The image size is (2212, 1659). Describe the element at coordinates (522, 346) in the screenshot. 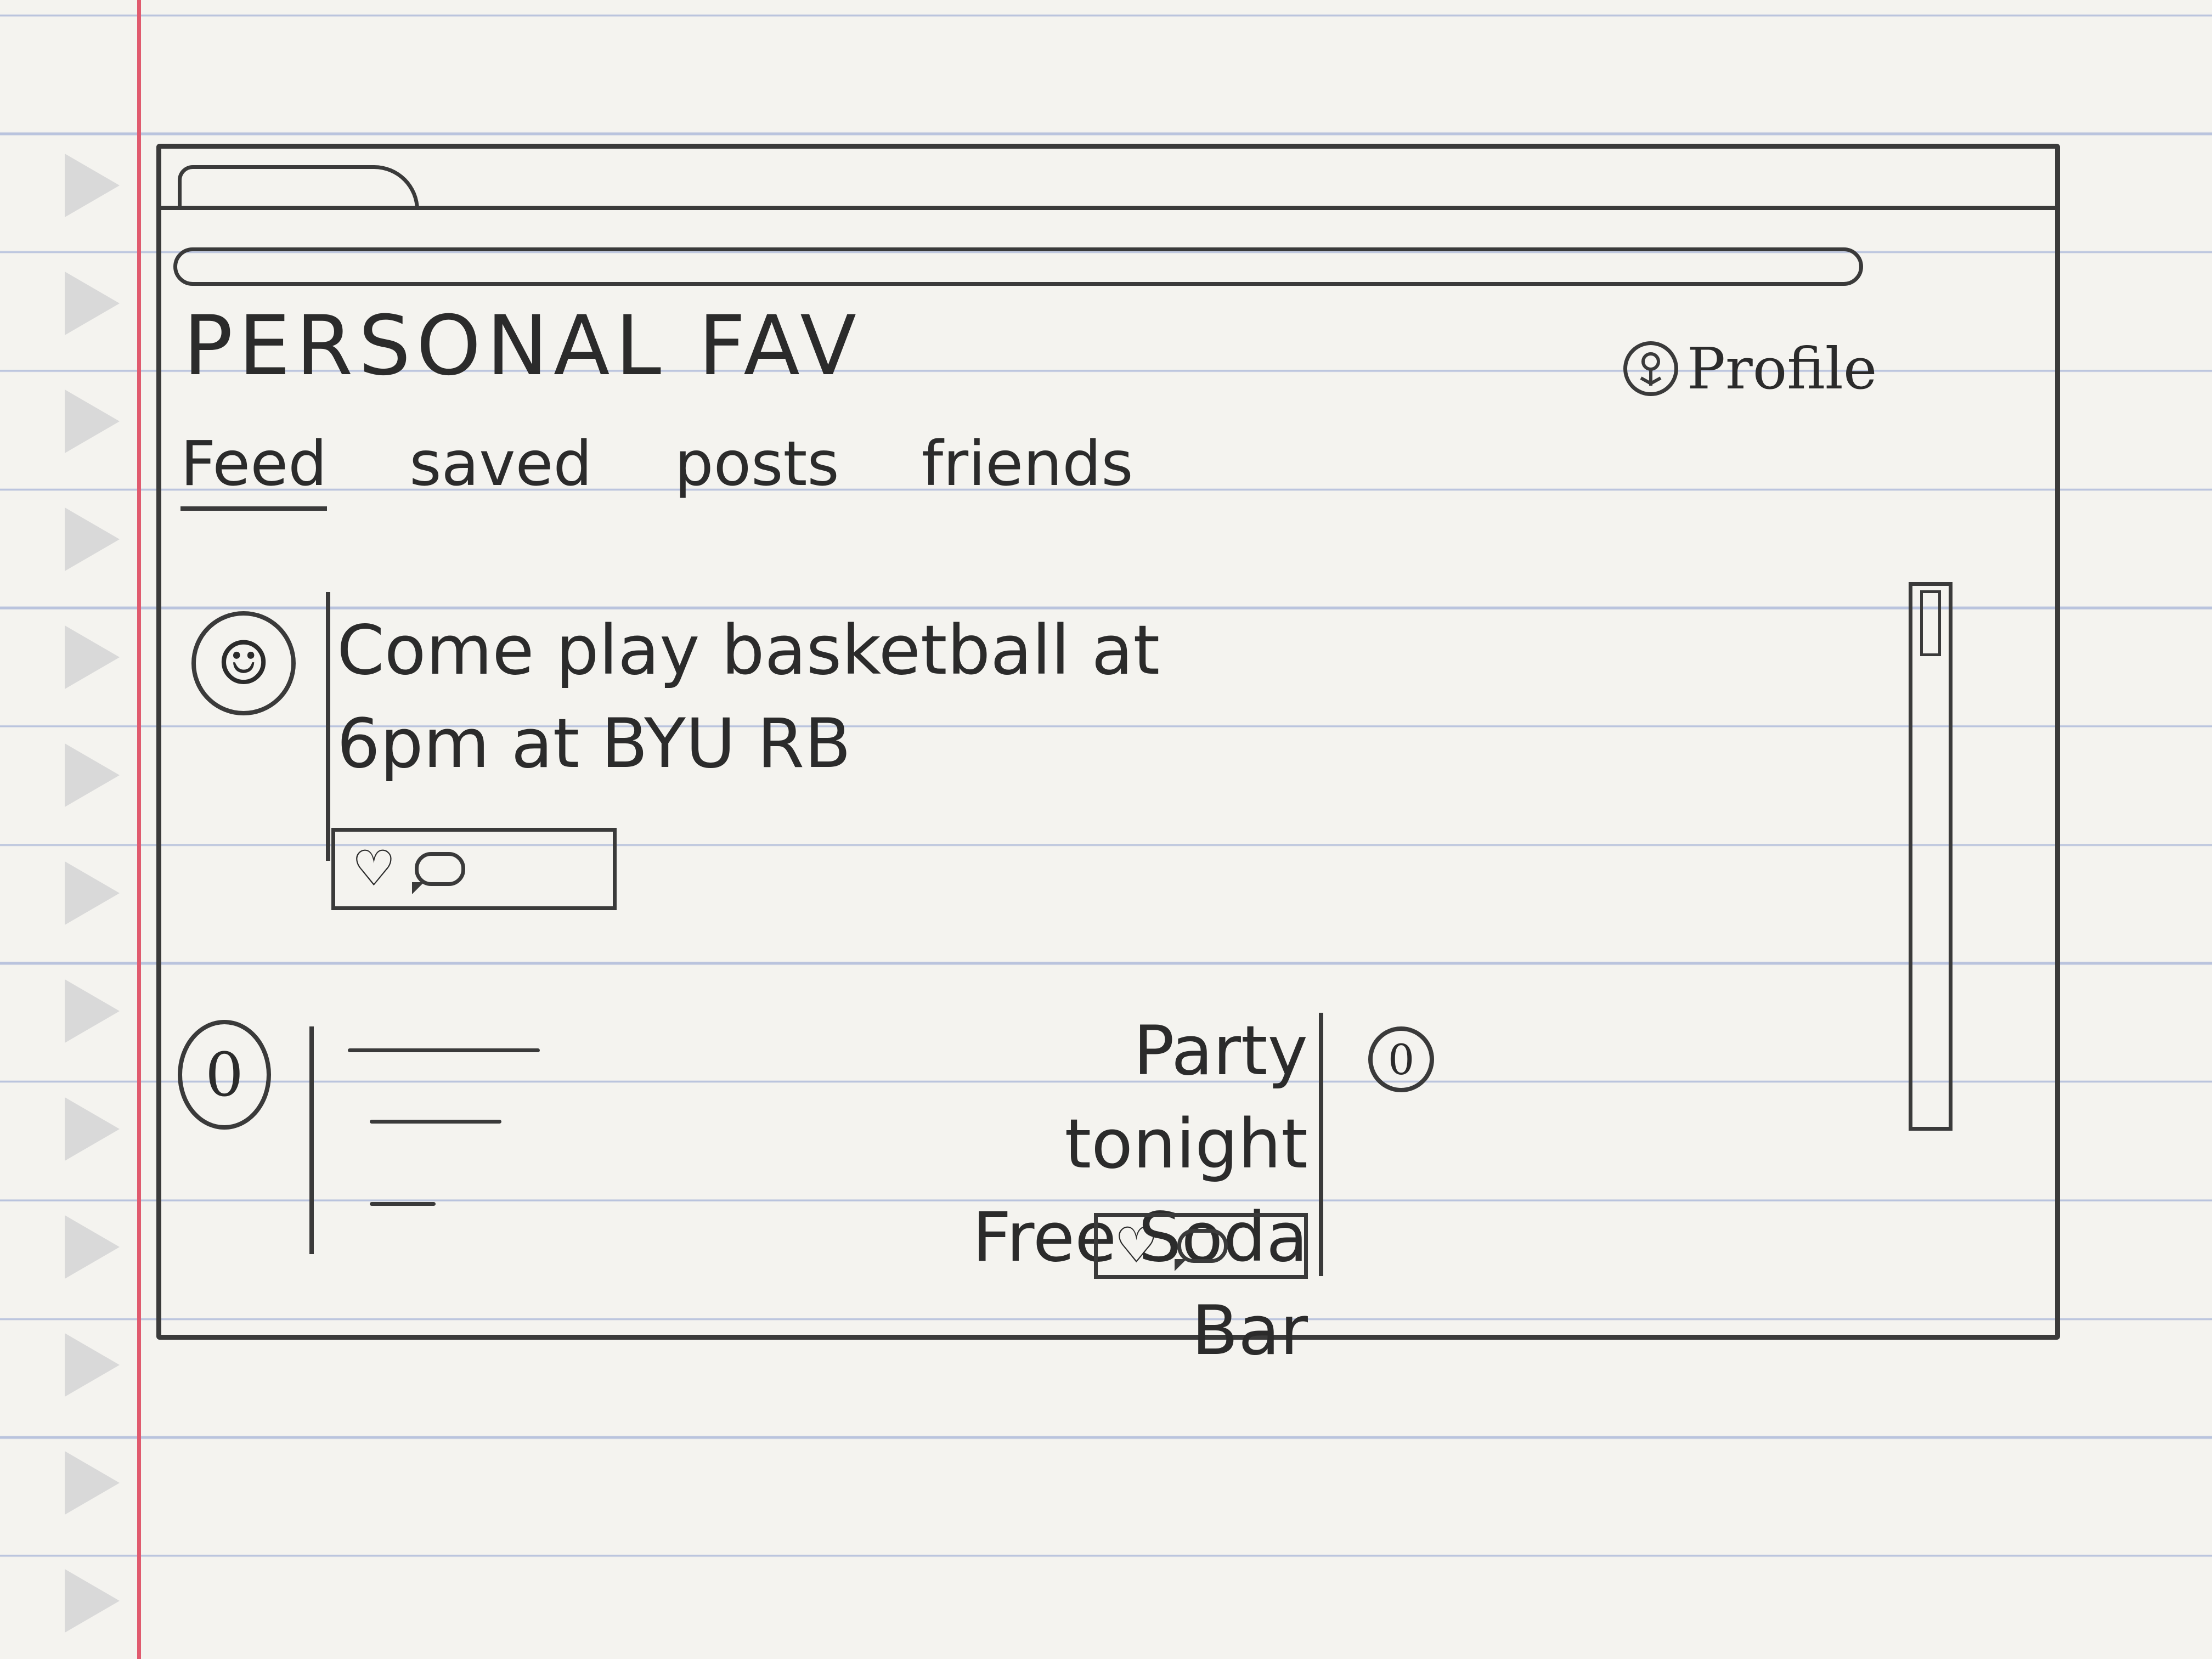

I see `app-title: PERSONAL FAV` at that location.